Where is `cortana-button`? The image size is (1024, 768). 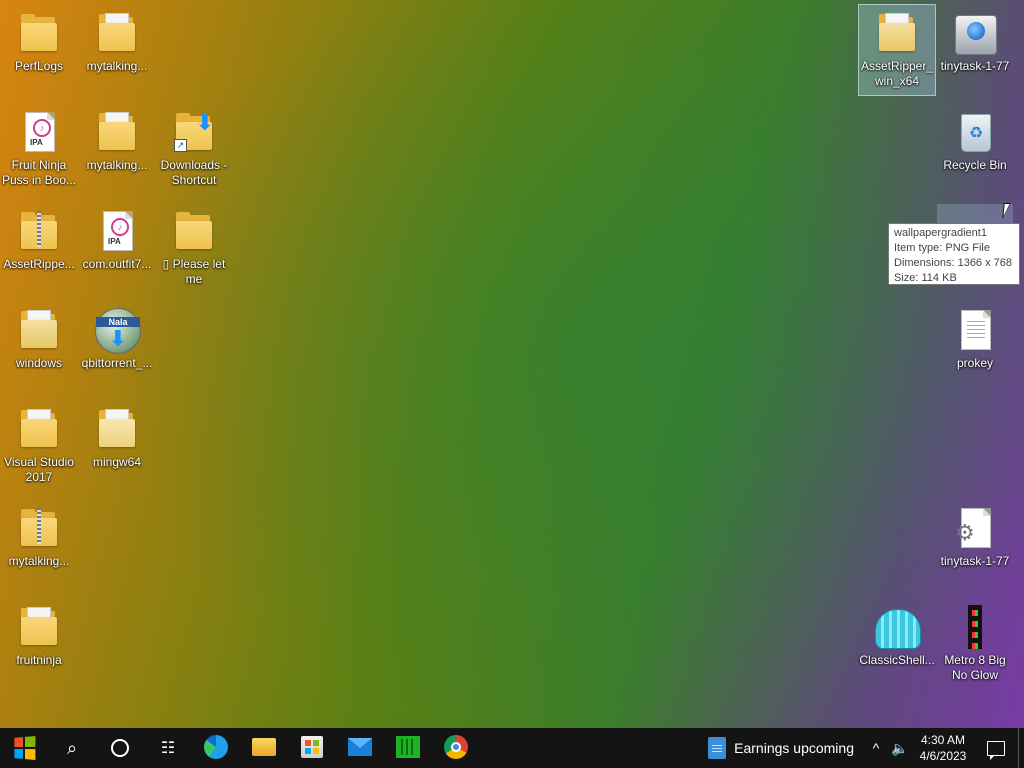
cortana-button is located at coordinates (120, 748).